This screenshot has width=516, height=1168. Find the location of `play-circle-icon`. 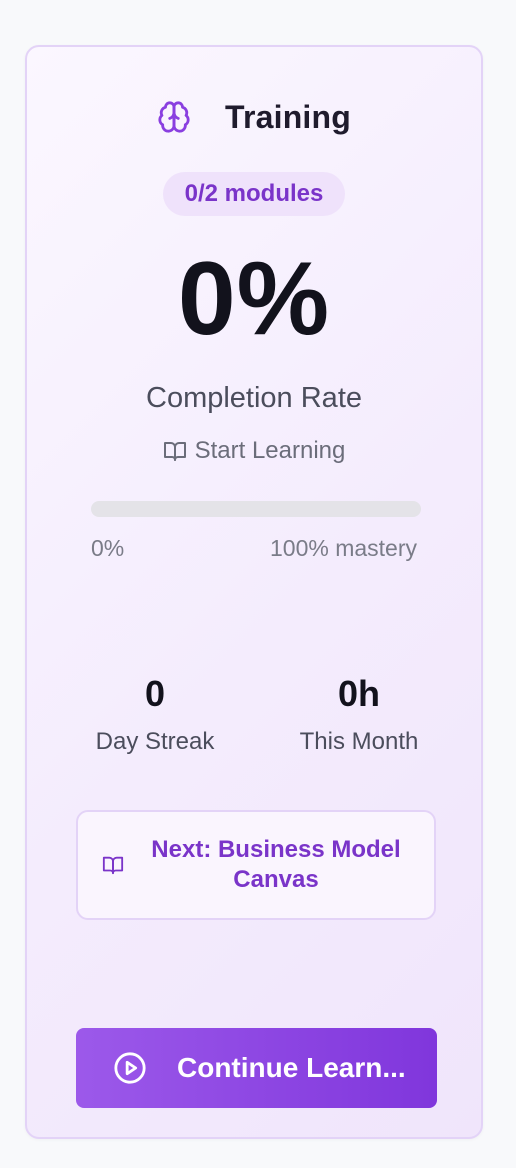

play-circle-icon is located at coordinates (114, 1068).